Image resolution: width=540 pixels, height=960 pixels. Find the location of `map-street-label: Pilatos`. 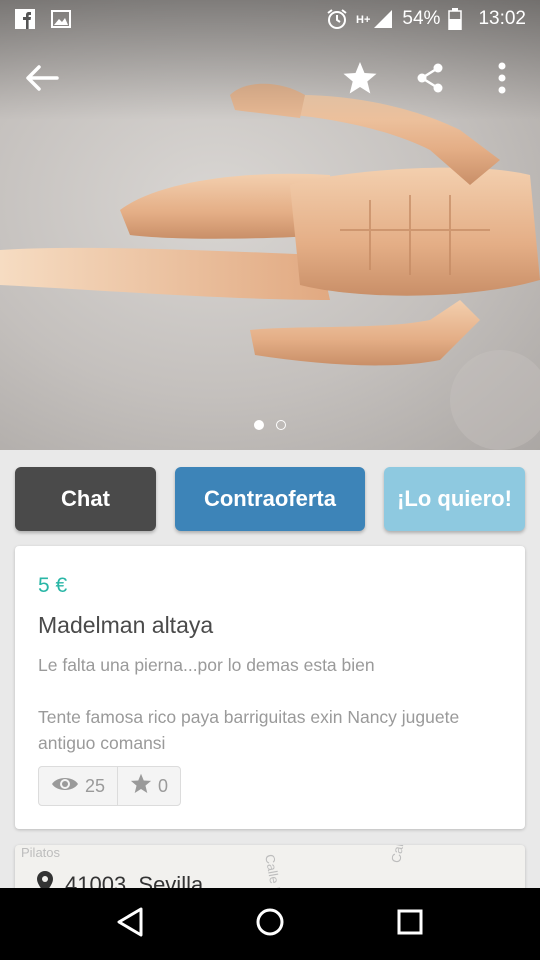

map-street-label: Pilatos is located at coordinates (41, 852).